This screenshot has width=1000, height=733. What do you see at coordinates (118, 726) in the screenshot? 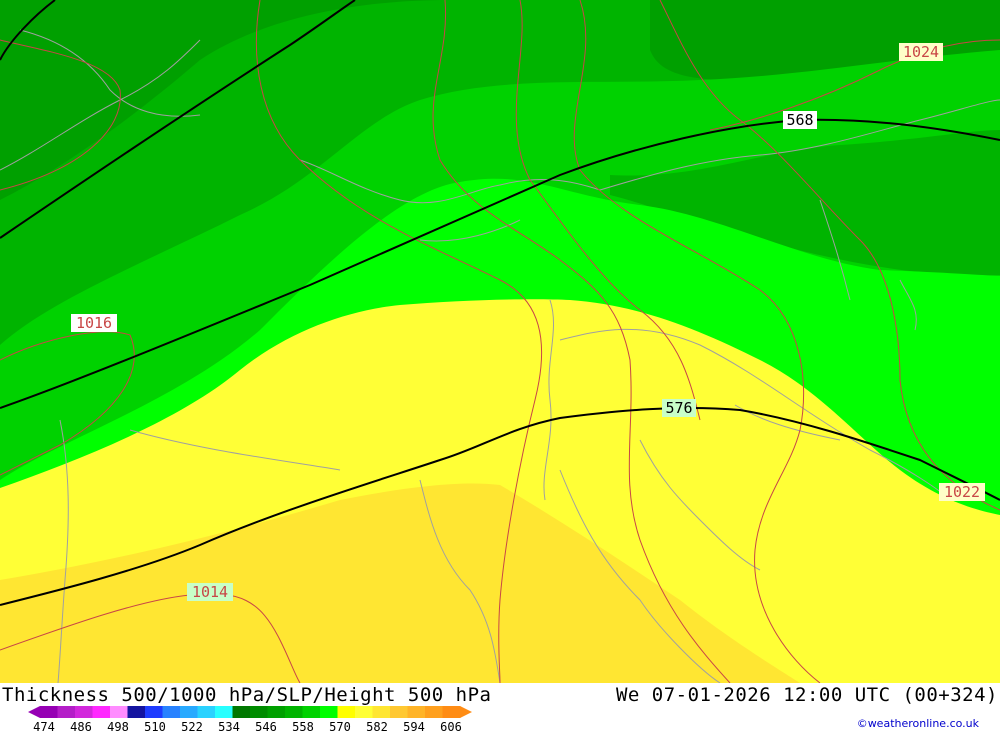
I see `legend-tick-label: 498` at bounding box center [118, 726].